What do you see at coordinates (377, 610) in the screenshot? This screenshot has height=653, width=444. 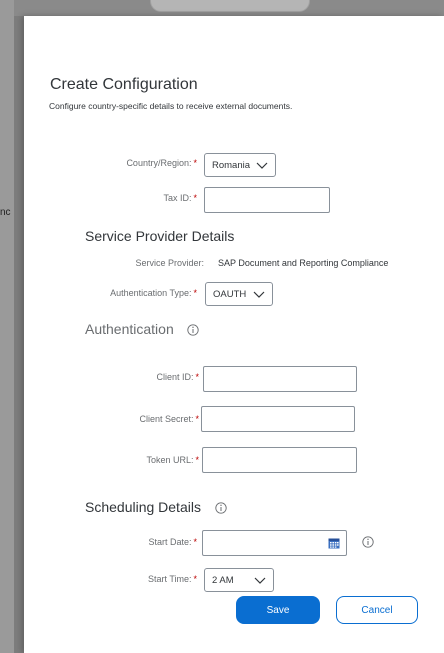 I see `cancel-button: Cancel` at bounding box center [377, 610].